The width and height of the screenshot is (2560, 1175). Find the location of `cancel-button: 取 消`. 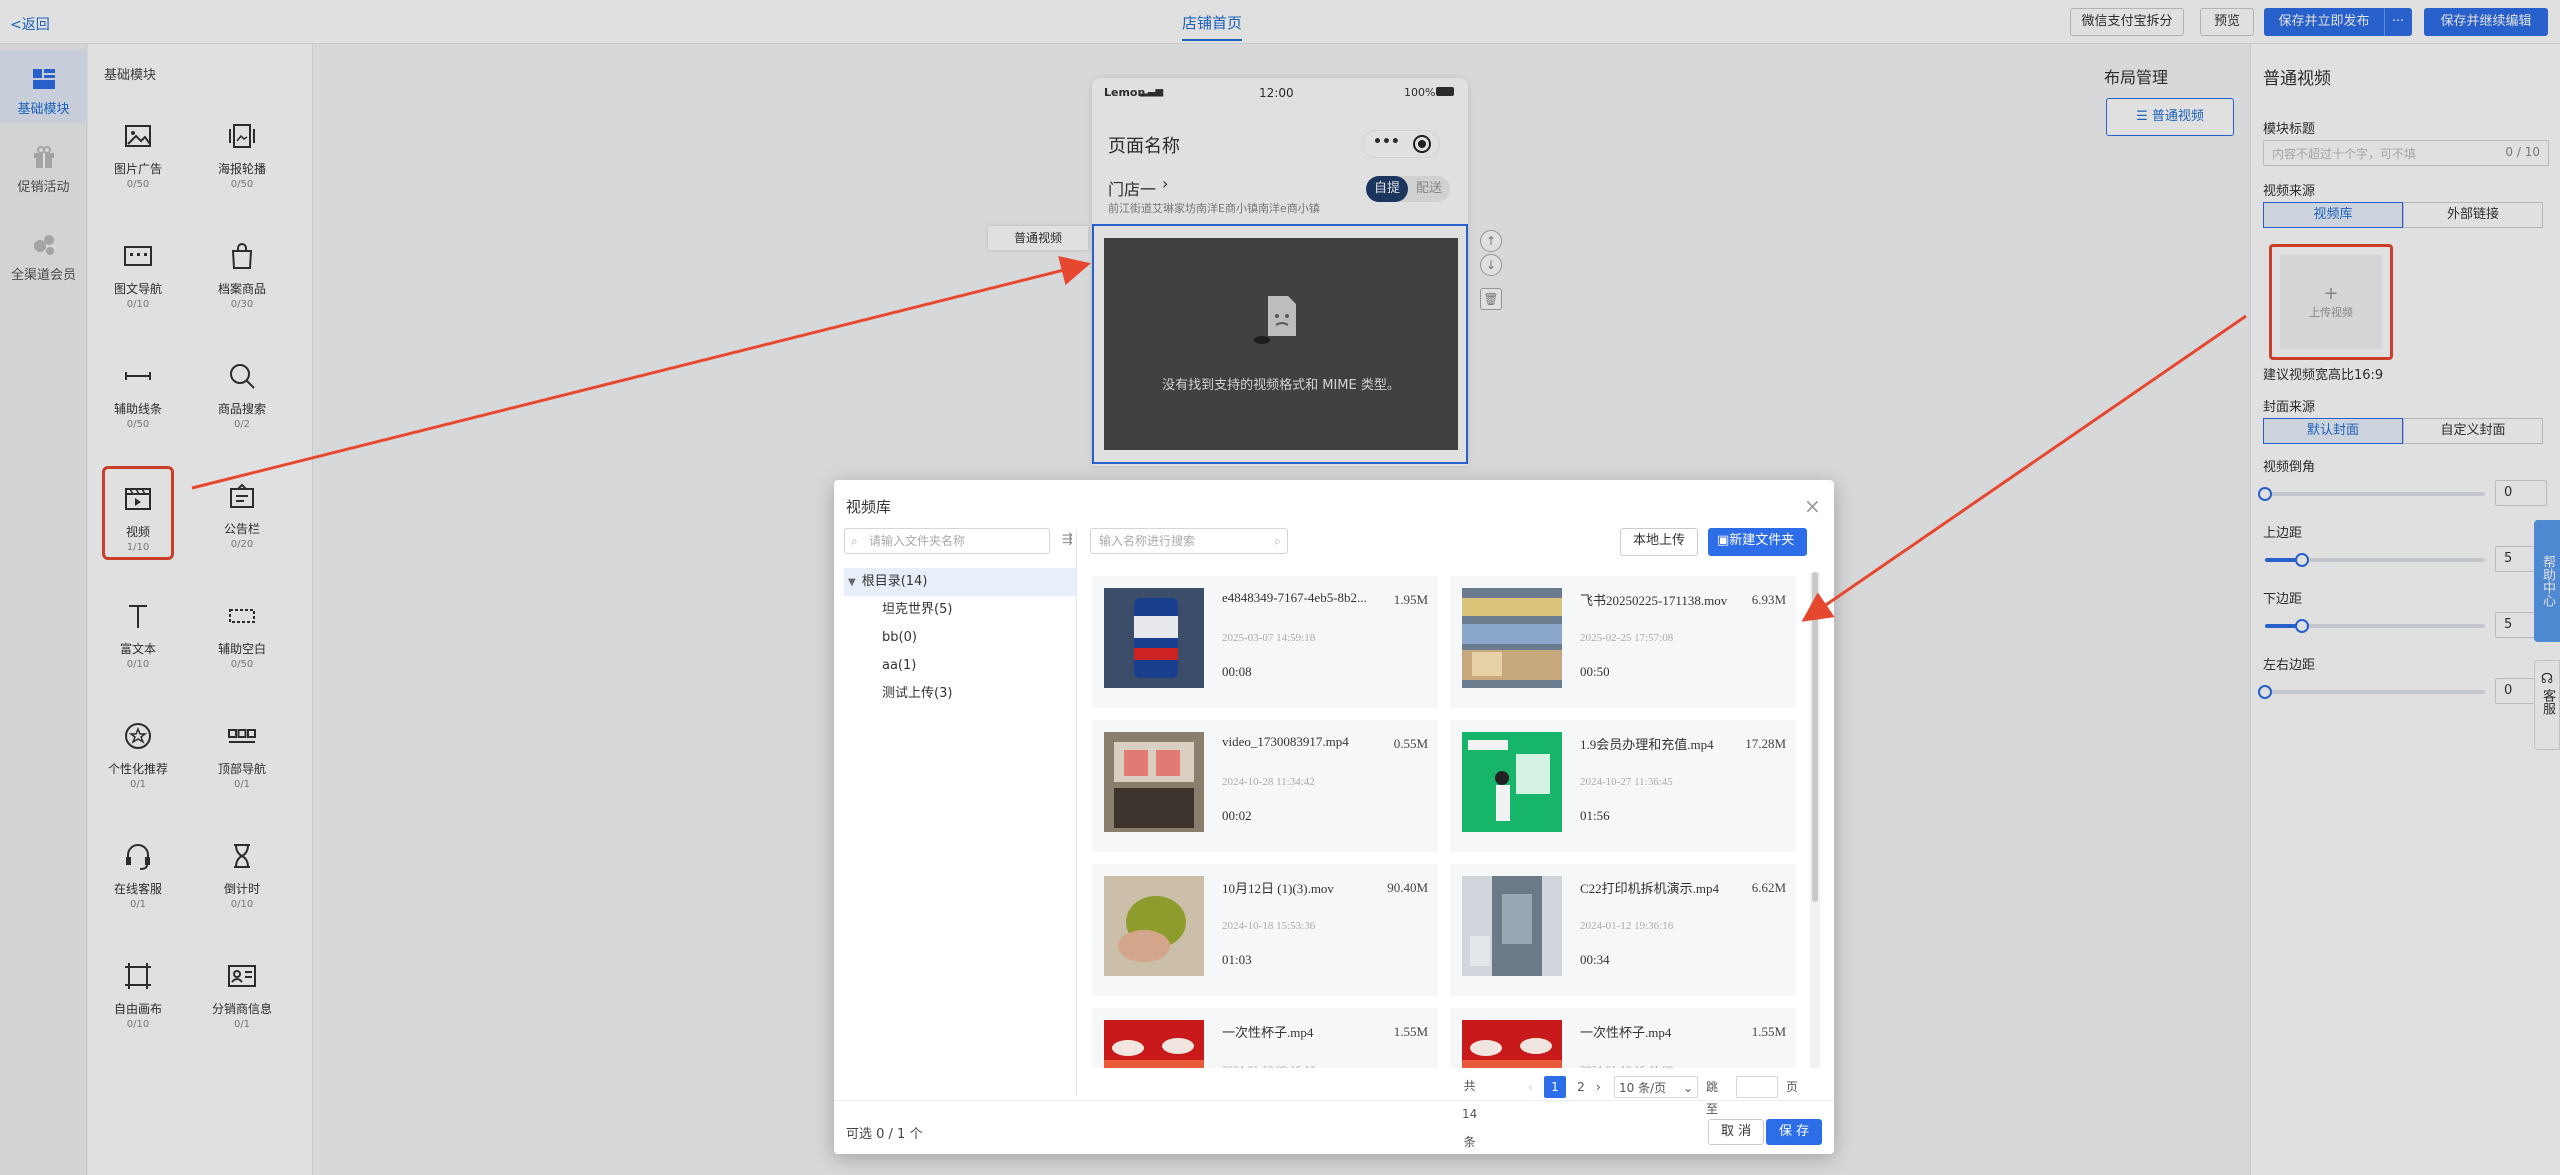

cancel-button: 取 消 is located at coordinates (1736, 1132).